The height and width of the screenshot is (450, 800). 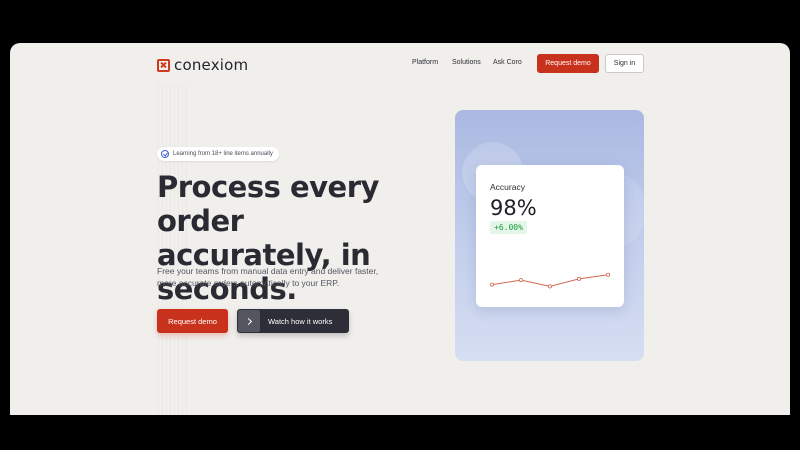 I want to click on watch-button-label: Watch how it works, so click(x=300, y=321).